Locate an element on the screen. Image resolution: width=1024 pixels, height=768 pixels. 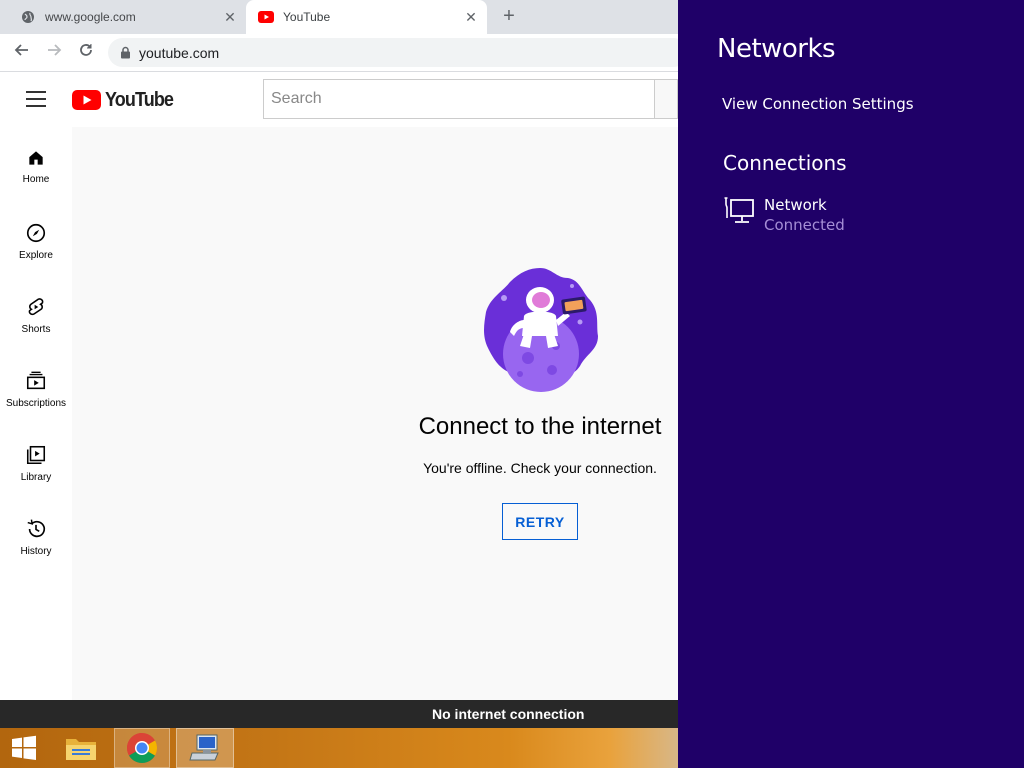
connection-item: Network Connected is located at coordinates (863, 217).